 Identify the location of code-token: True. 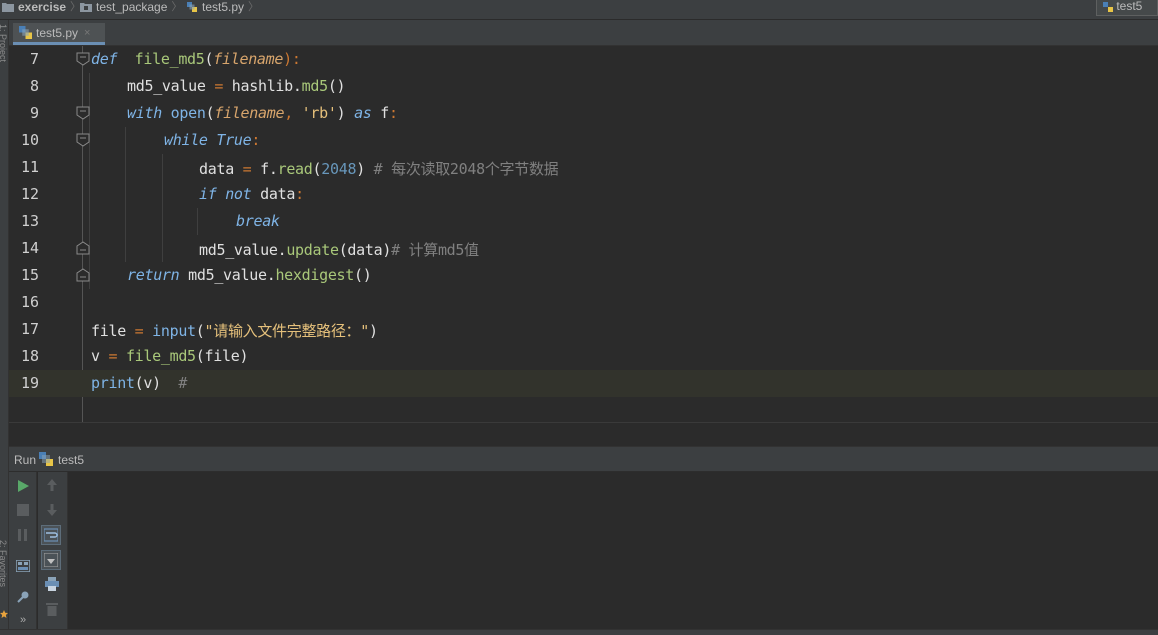
(234, 140).